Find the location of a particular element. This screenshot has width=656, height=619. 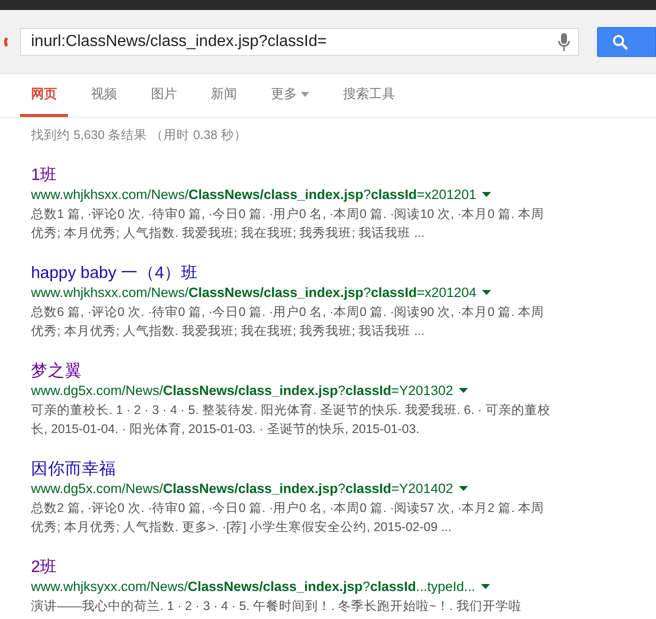

search-tab: 搜索工具 is located at coordinates (369, 95).